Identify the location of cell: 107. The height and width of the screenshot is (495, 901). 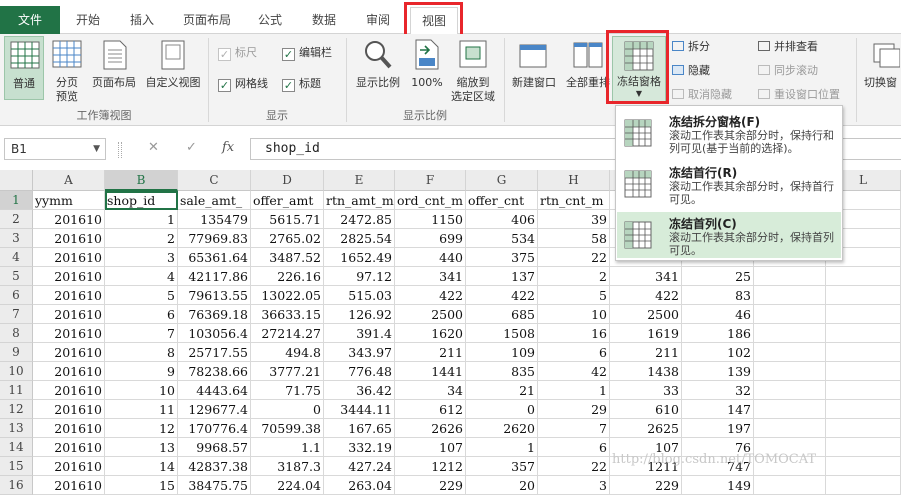
(430, 447).